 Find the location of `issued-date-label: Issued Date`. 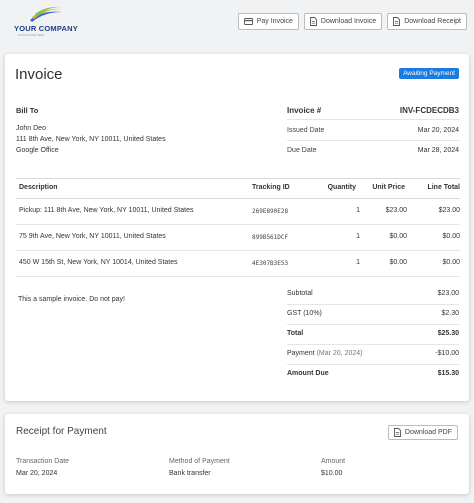

issued-date-label: Issued Date is located at coordinates (306, 130).